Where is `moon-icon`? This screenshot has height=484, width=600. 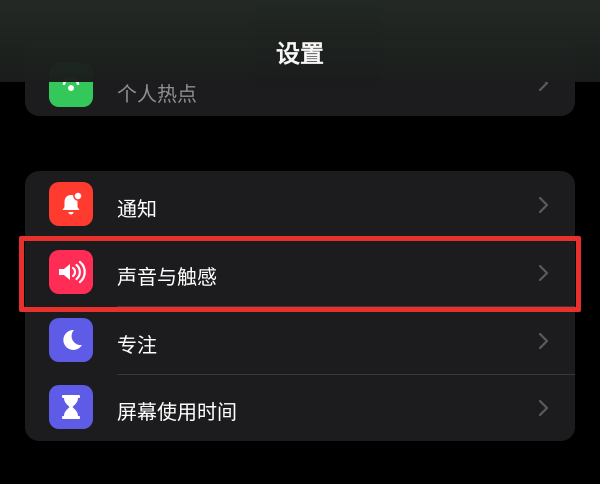
moon-icon is located at coordinates (71, 340).